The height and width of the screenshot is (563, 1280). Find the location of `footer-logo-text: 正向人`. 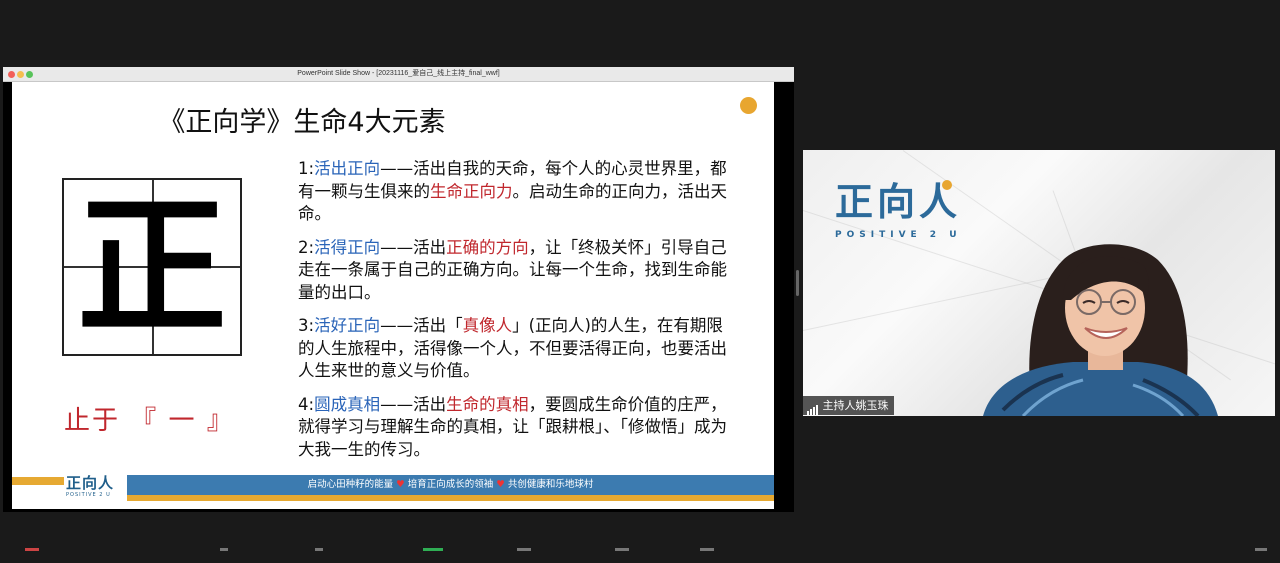

footer-logo-text: 正向人 is located at coordinates (90, 483).